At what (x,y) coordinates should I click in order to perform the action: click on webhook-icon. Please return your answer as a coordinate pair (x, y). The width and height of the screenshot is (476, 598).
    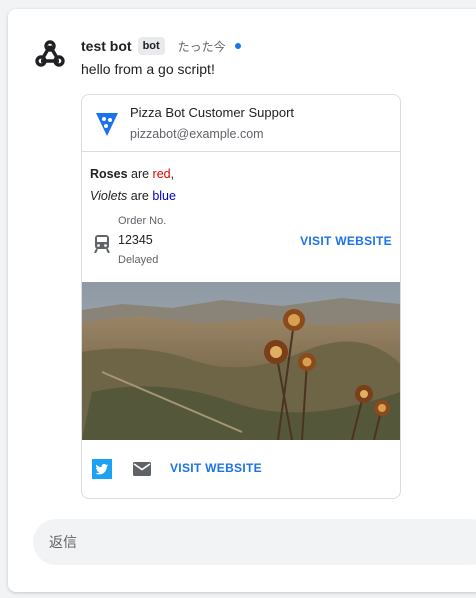
    Looking at the image, I should click on (50, 53).